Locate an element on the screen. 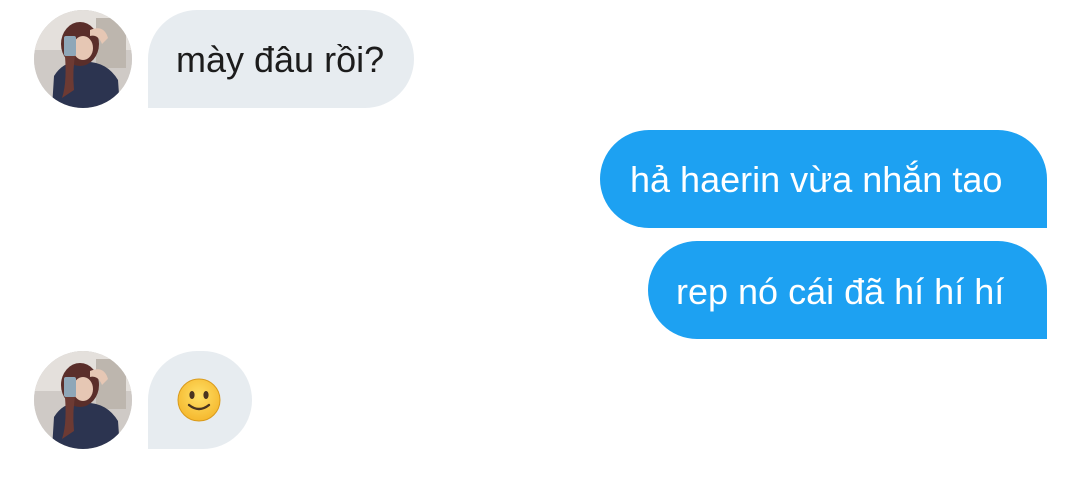  slightly-smiling-face-icon is located at coordinates (199, 400).